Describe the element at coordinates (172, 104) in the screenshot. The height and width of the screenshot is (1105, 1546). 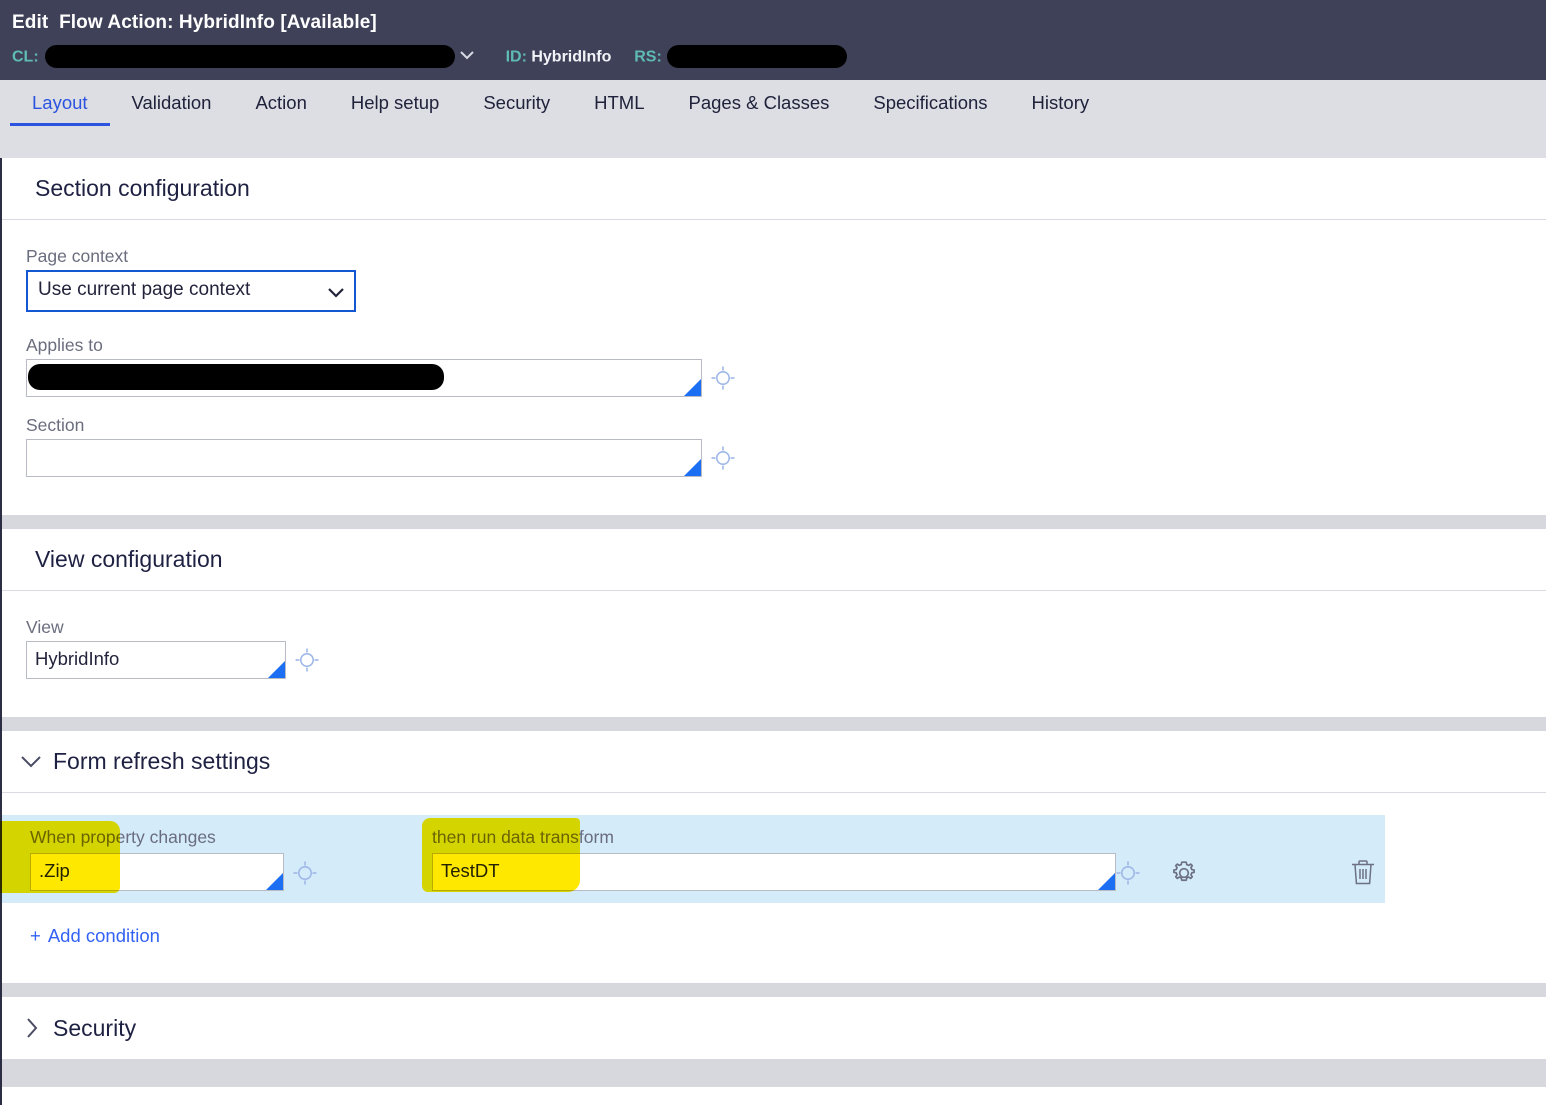
I see `tab-validation: Validation` at that location.